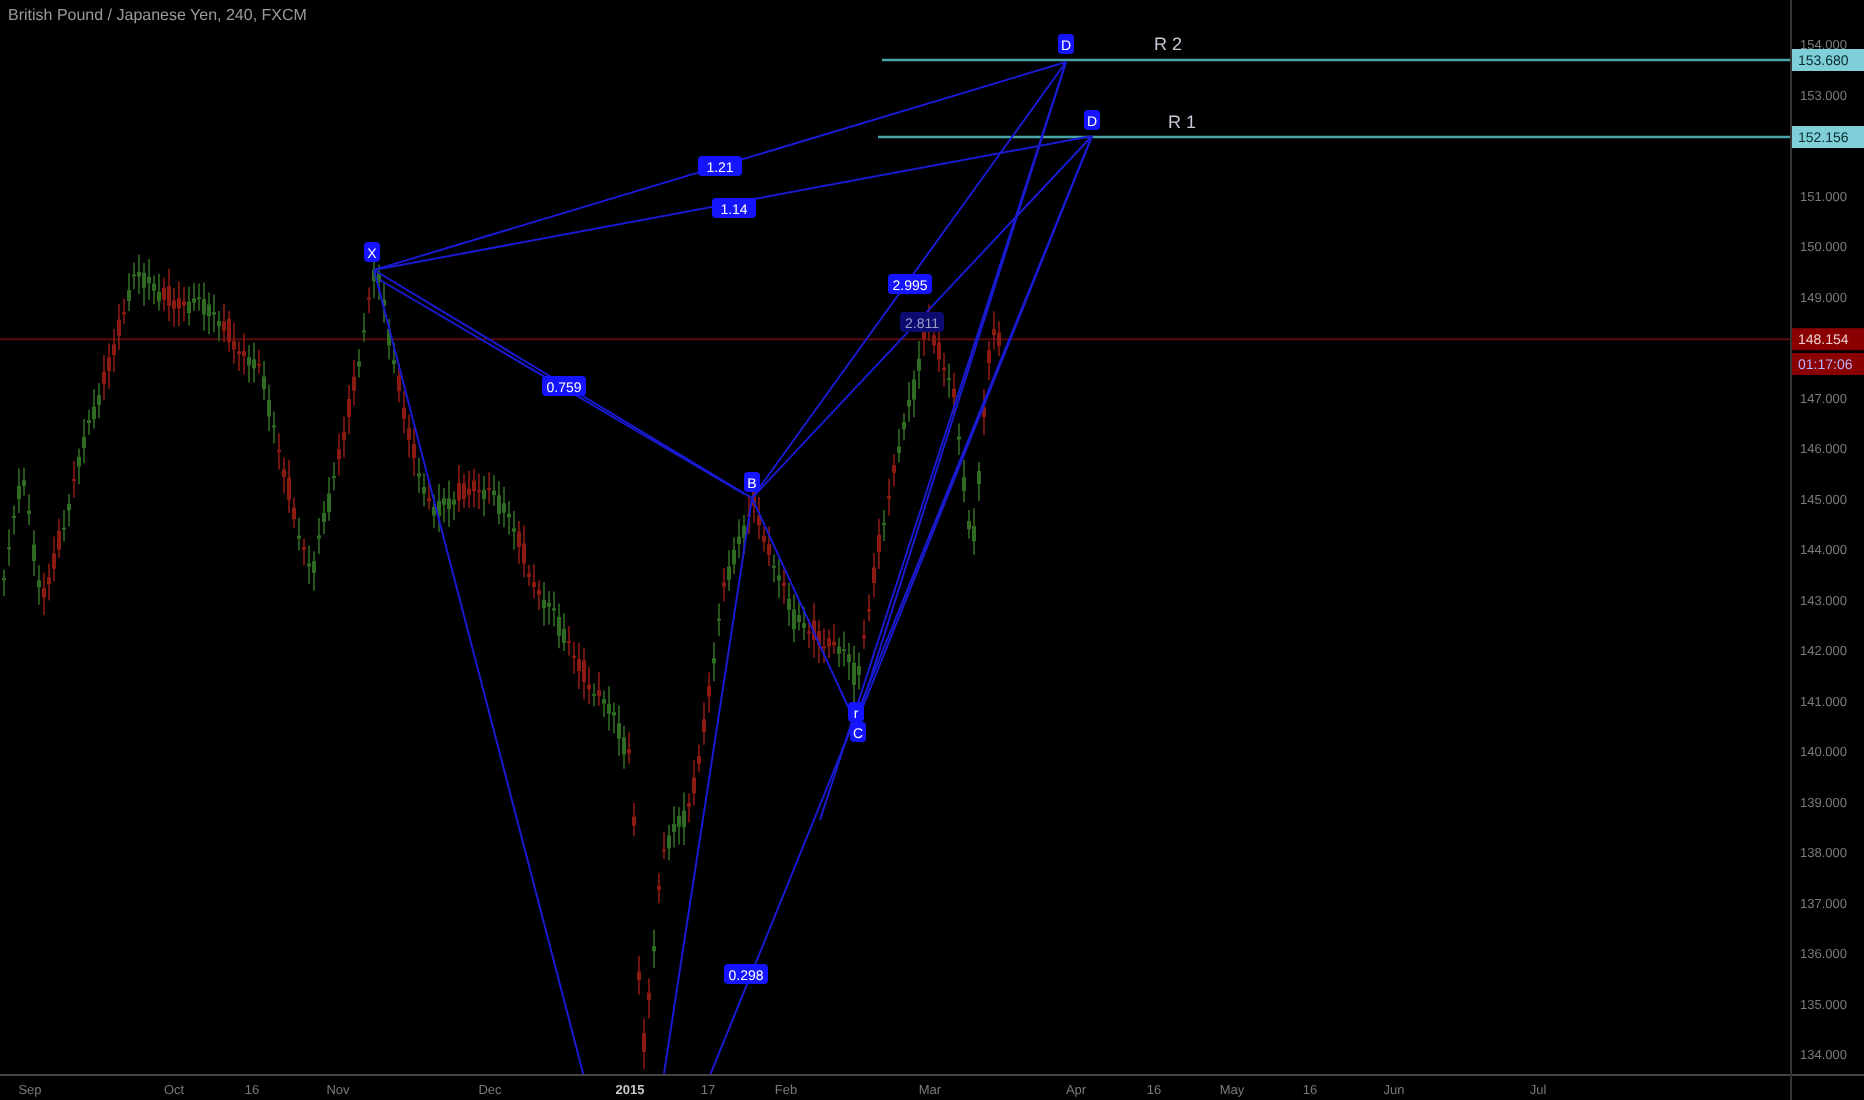 Image resolution: width=1864 pixels, height=1100 pixels. Describe the element at coordinates (1168, 44) in the screenshot. I see `level-label: R 2` at that location.